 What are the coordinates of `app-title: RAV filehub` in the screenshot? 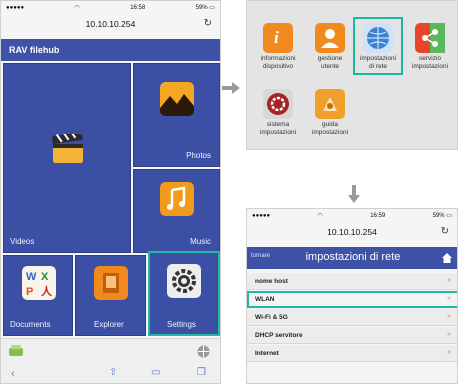 It's located at (110, 50).